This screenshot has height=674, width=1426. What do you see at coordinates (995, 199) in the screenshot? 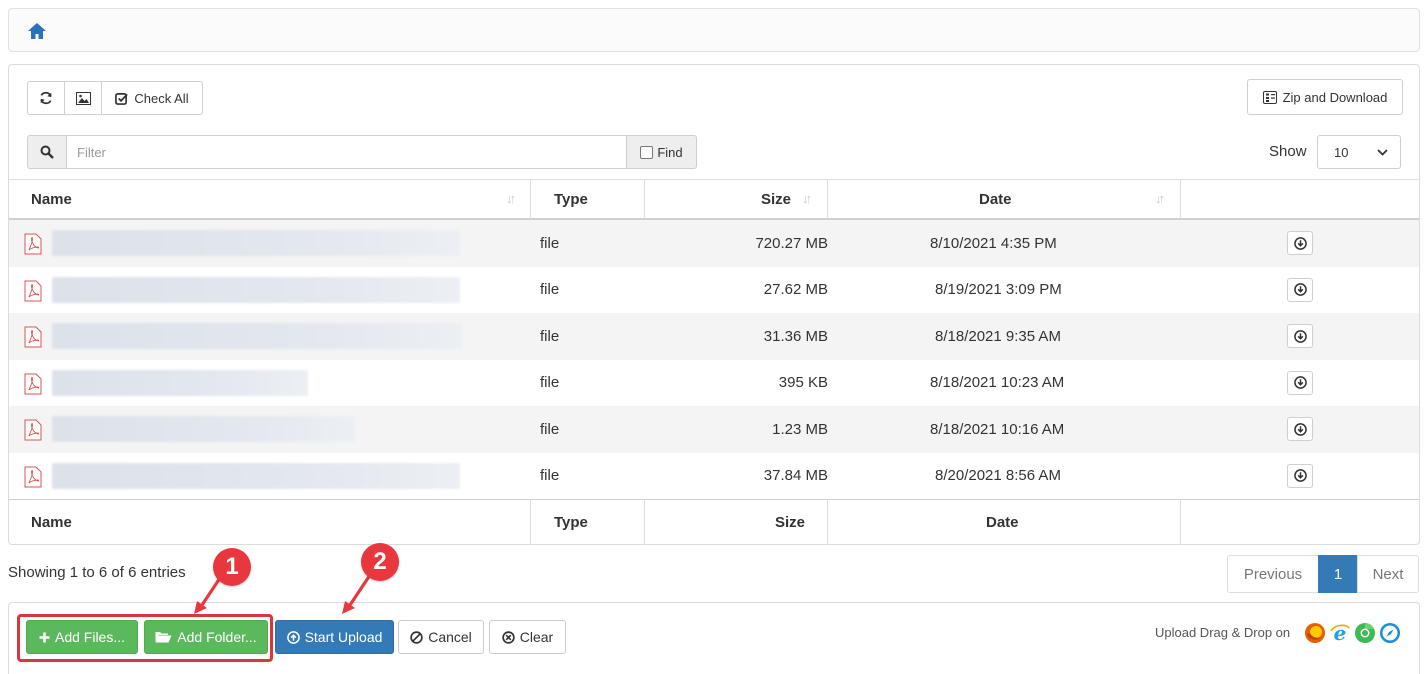
I see `column-header-date: Date` at bounding box center [995, 199].